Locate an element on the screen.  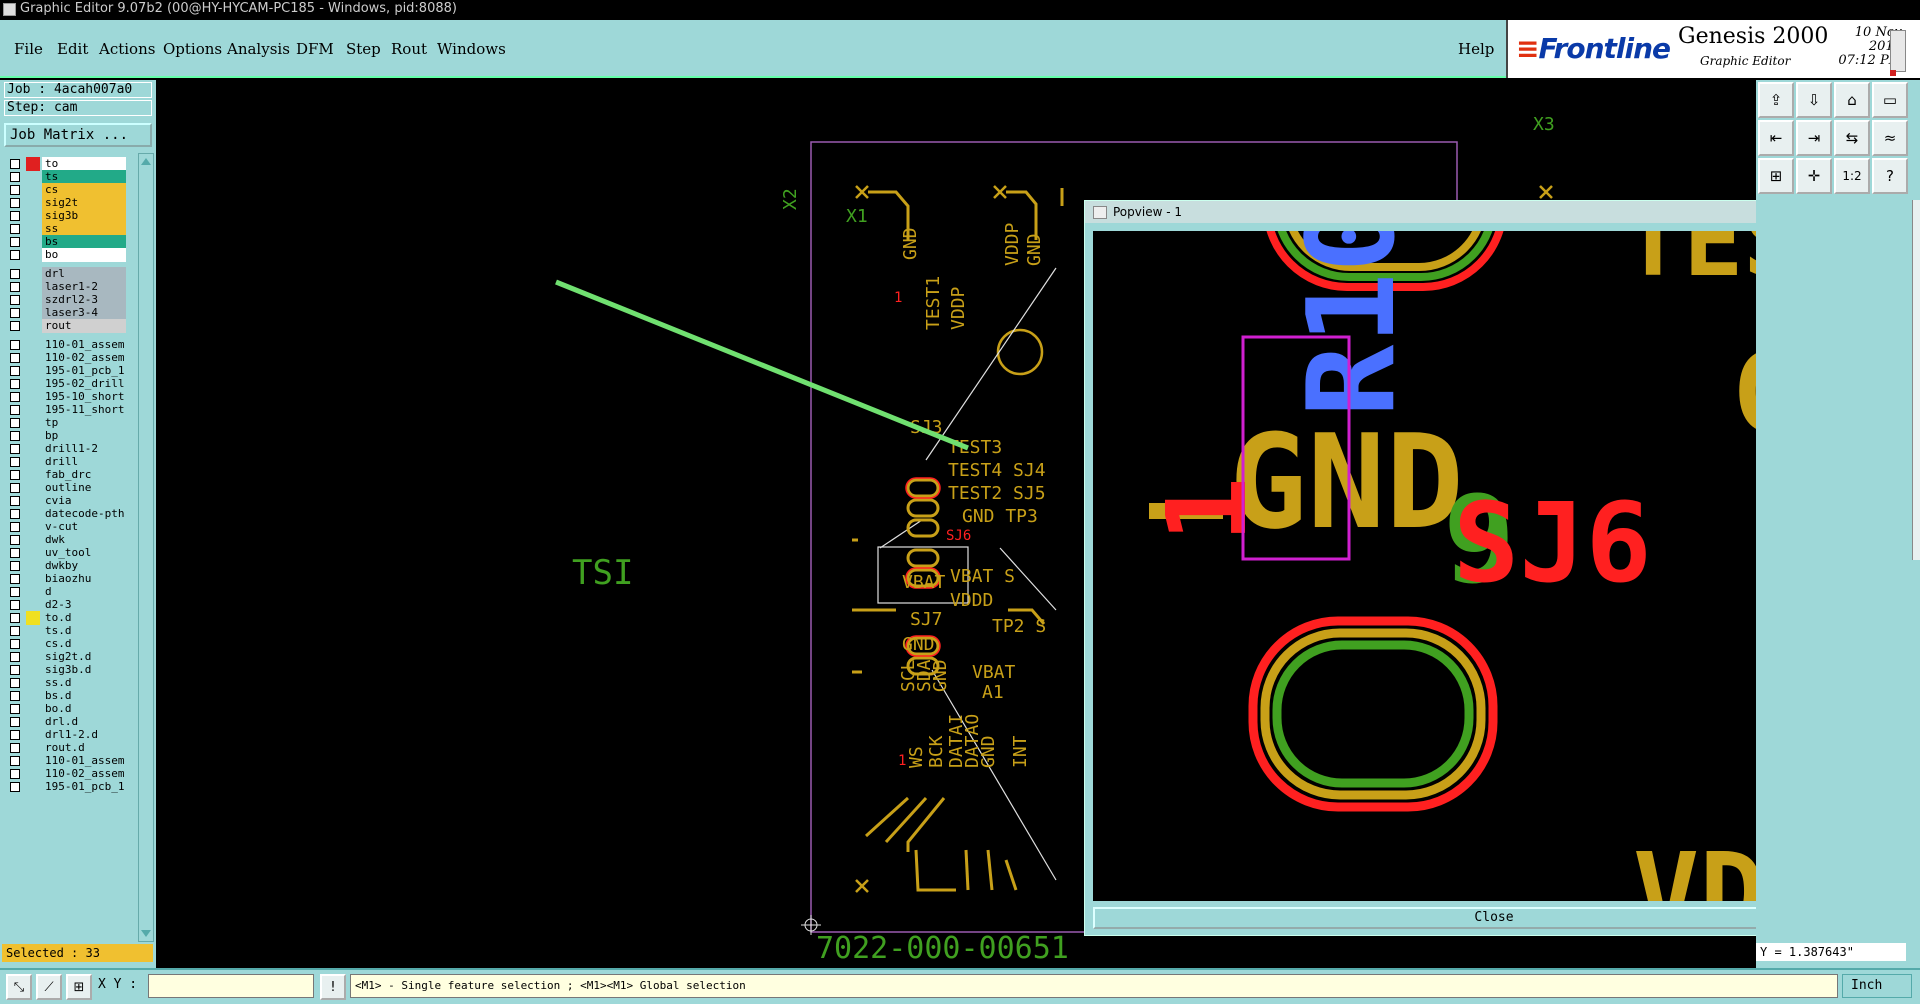
layer-row: bp is located at coordinates (70, 436).